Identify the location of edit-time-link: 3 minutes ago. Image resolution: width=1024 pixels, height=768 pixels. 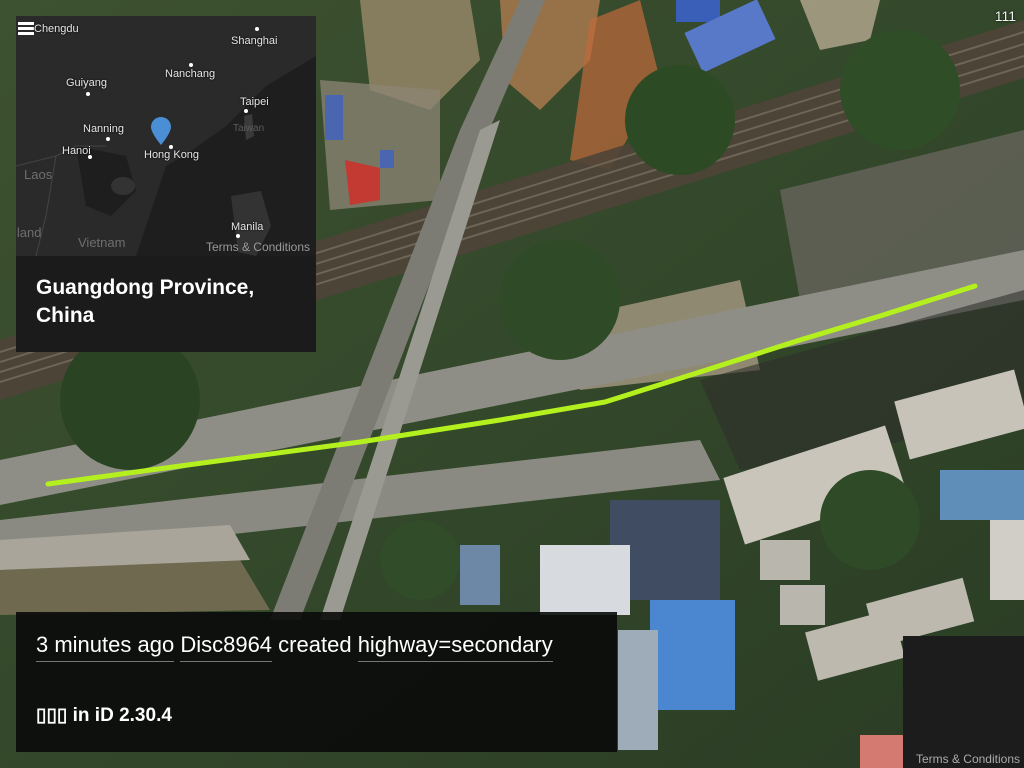
(105, 647).